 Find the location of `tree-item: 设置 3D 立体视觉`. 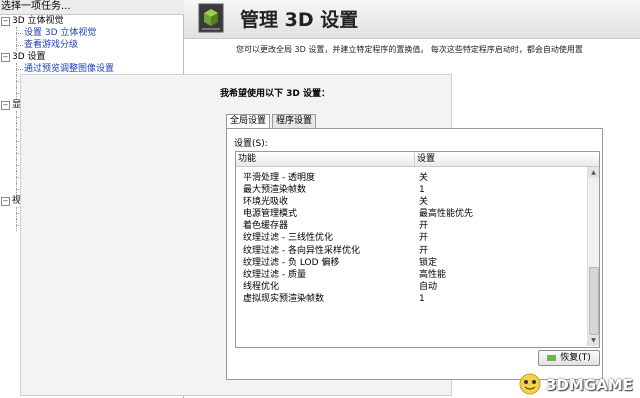

tree-item: 设置 3D 立体视觉 is located at coordinates (91, 33).